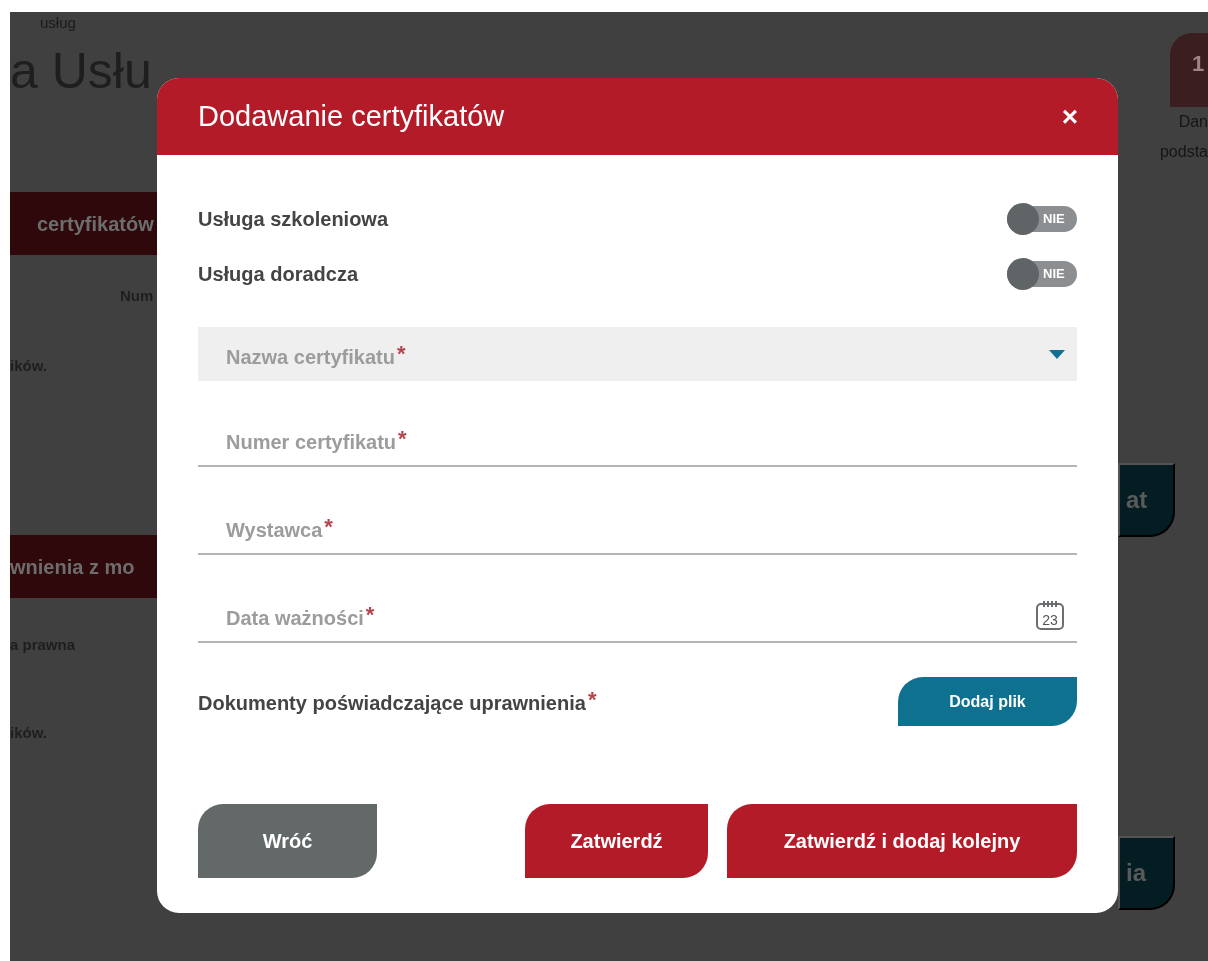 Image resolution: width=1208 pixels, height=961 pixels. What do you see at coordinates (293, 219) in the screenshot?
I see `toggle-label: Usługa szkoleniowa` at bounding box center [293, 219].